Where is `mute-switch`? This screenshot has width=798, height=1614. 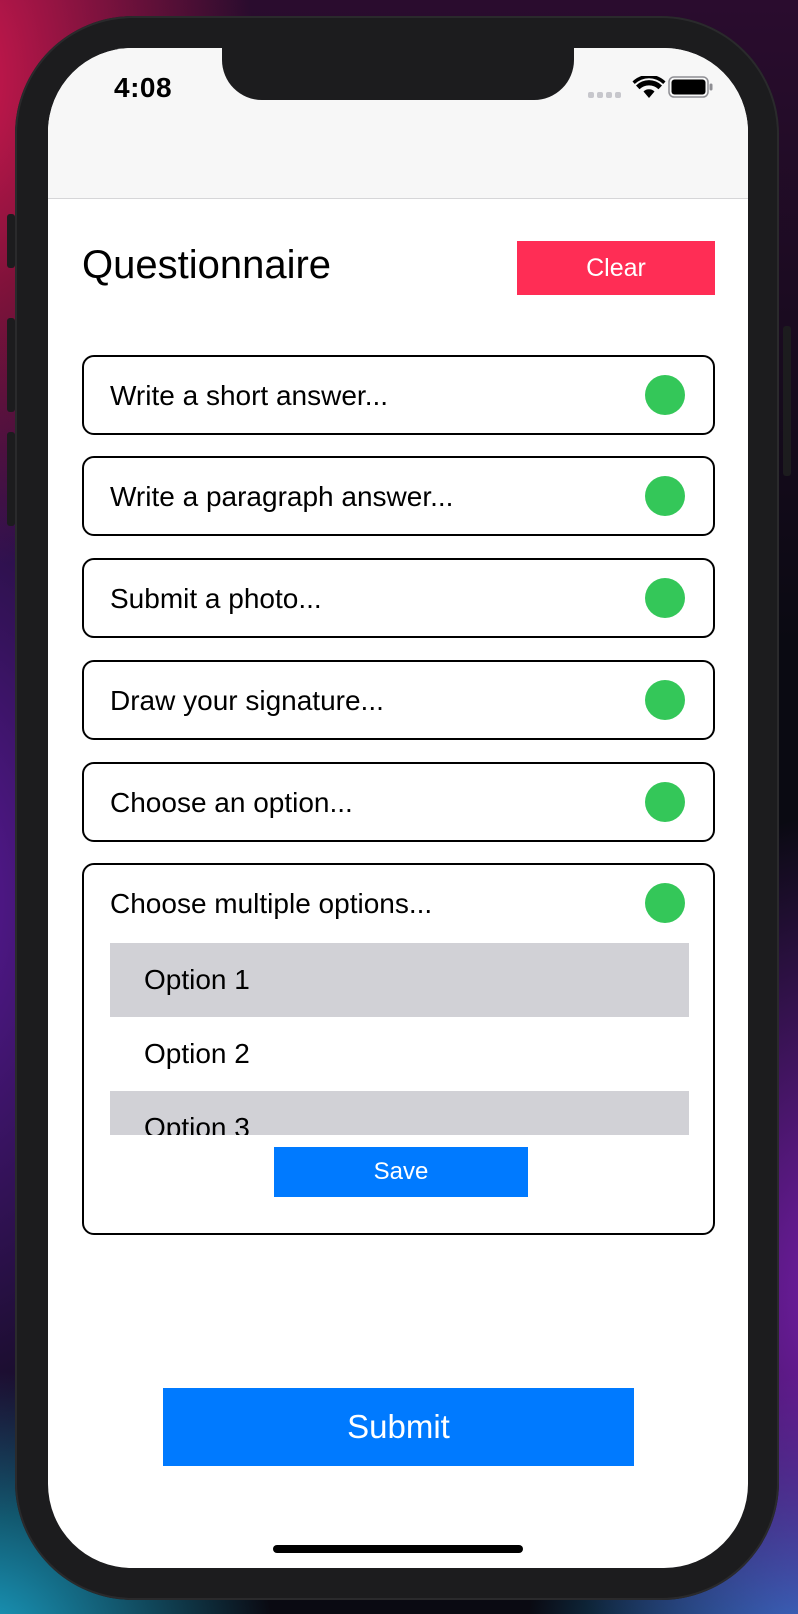 mute-switch is located at coordinates (11, 241).